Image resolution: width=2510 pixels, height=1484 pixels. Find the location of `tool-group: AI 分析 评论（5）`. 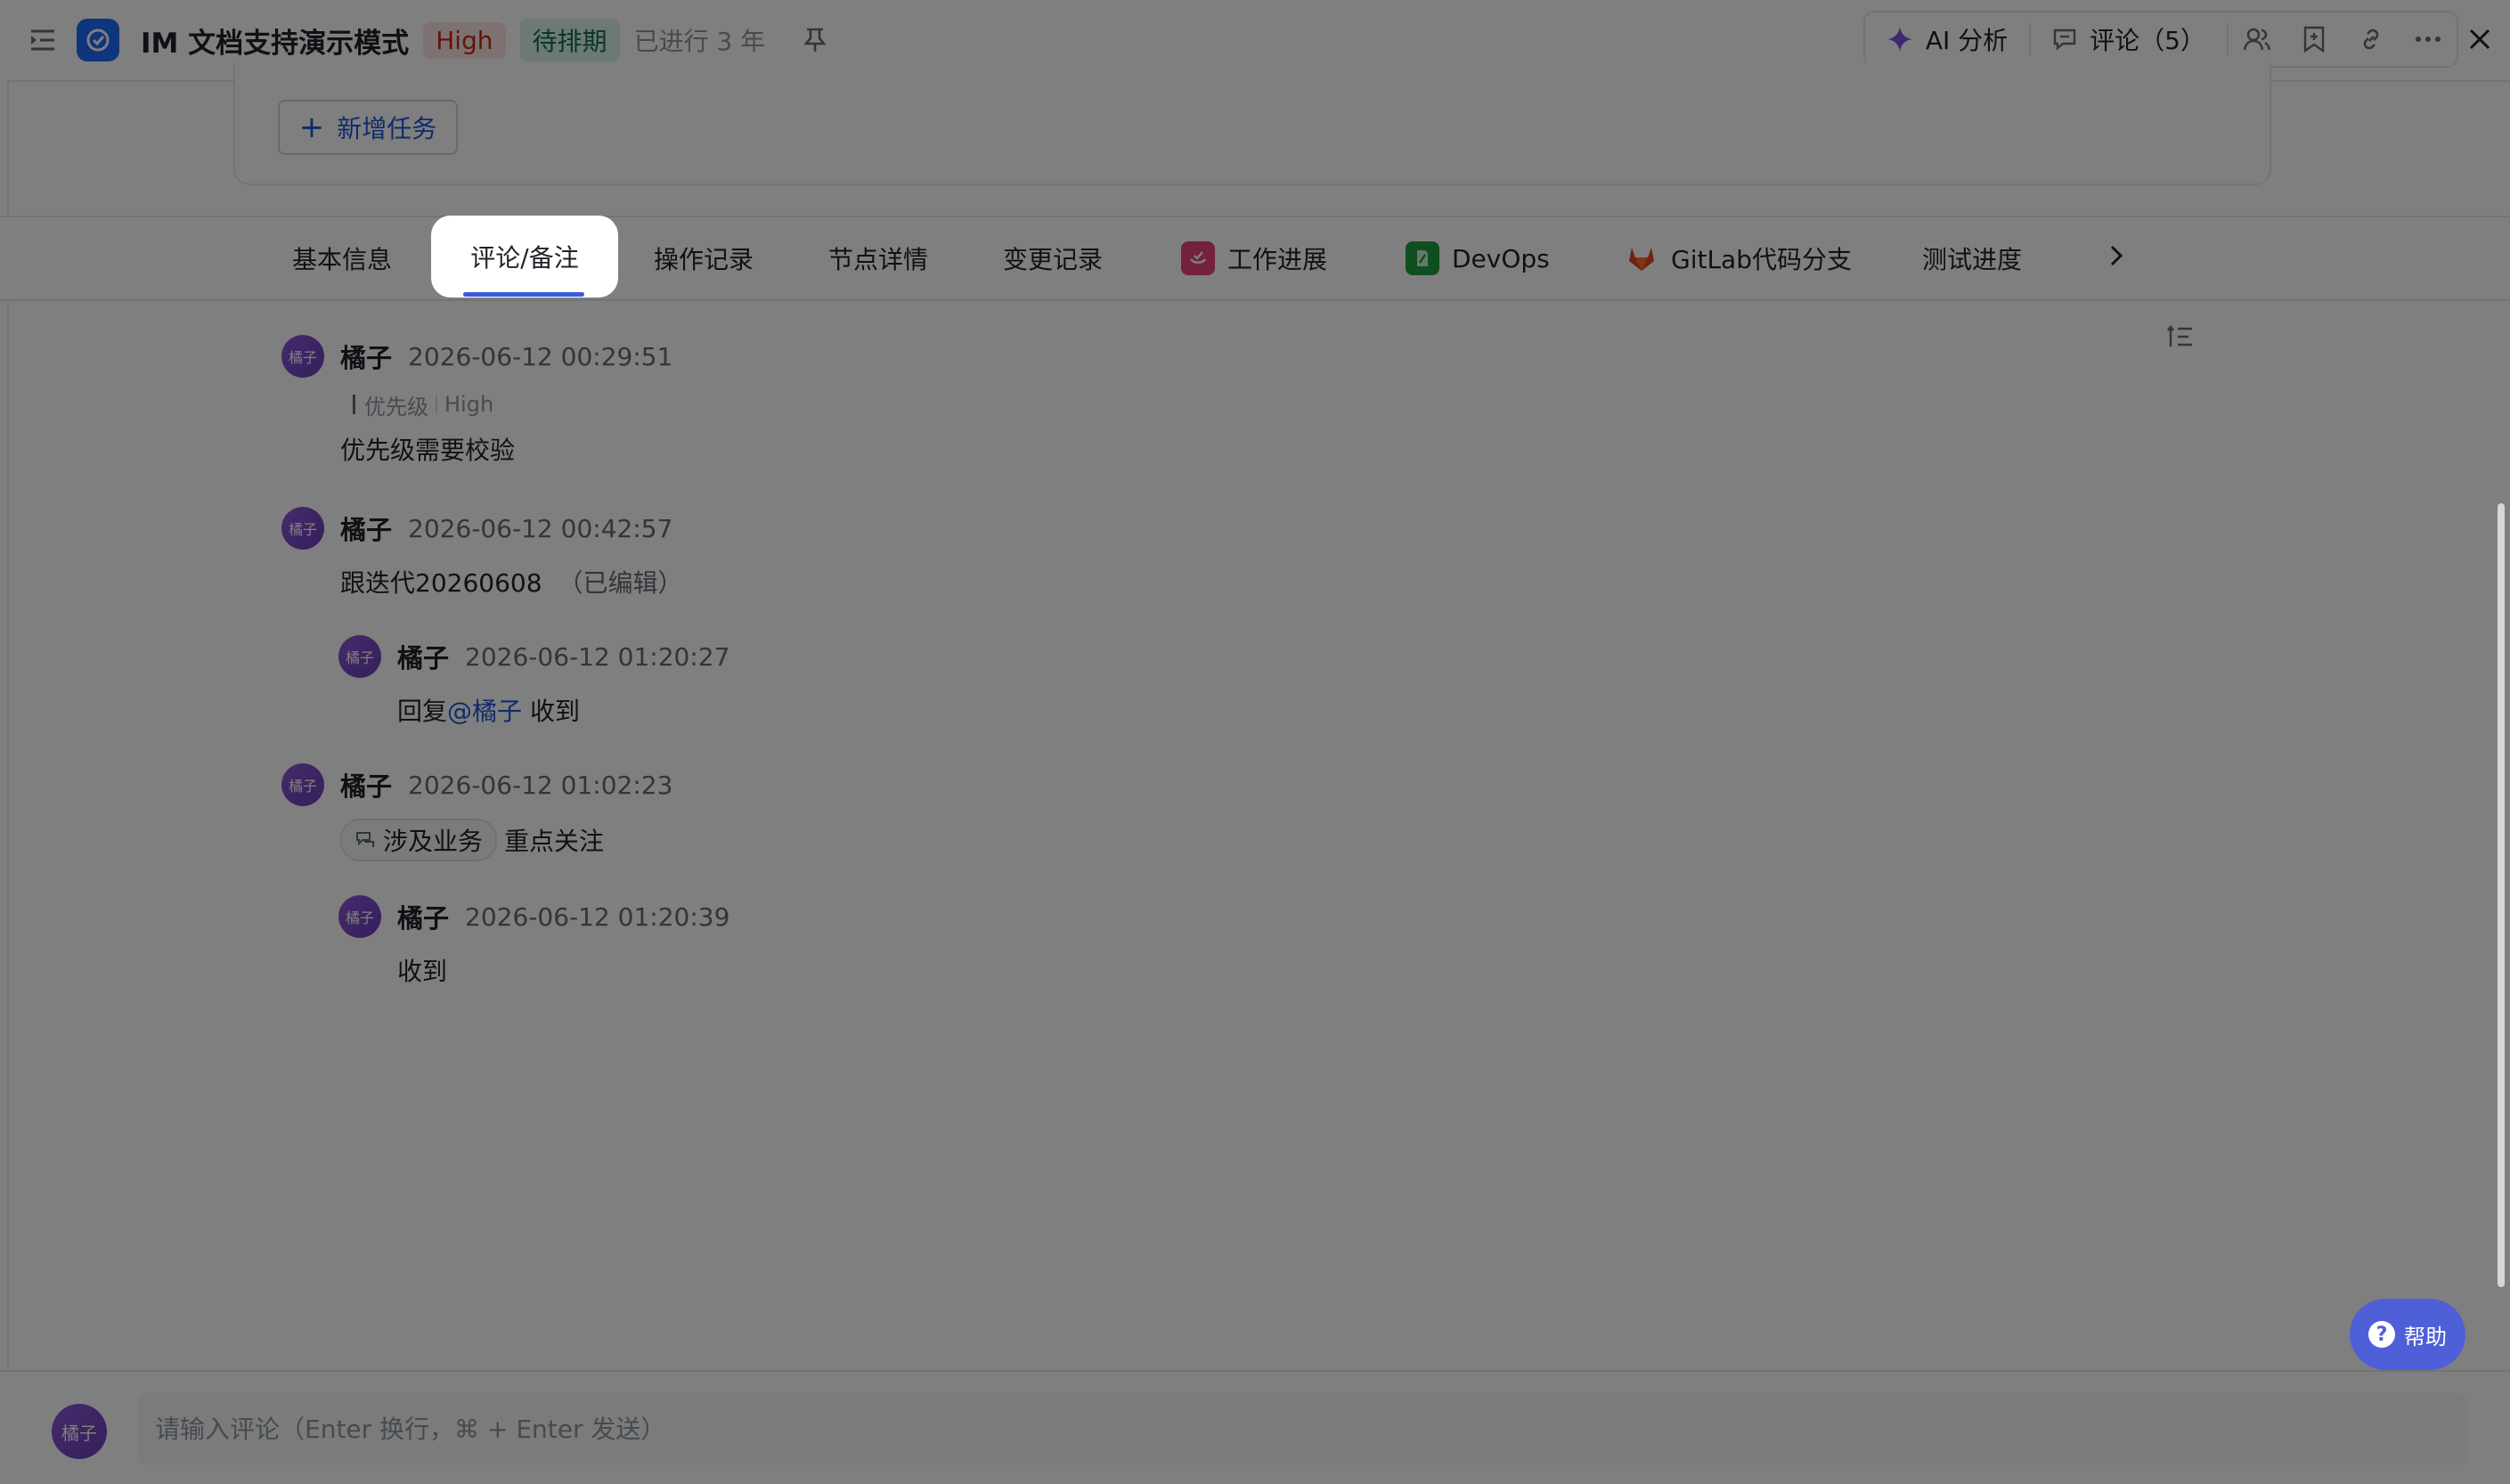

tool-group: AI 分析 评论（5） is located at coordinates (2160, 40).